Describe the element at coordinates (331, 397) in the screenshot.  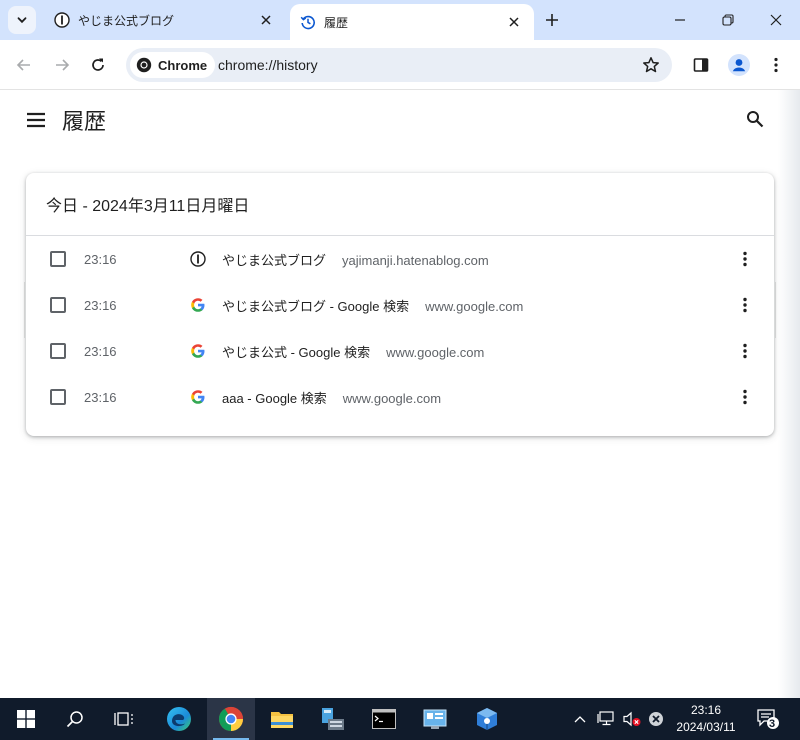
I see `entry-link: aaa - Google 検索 www.google.com` at that location.